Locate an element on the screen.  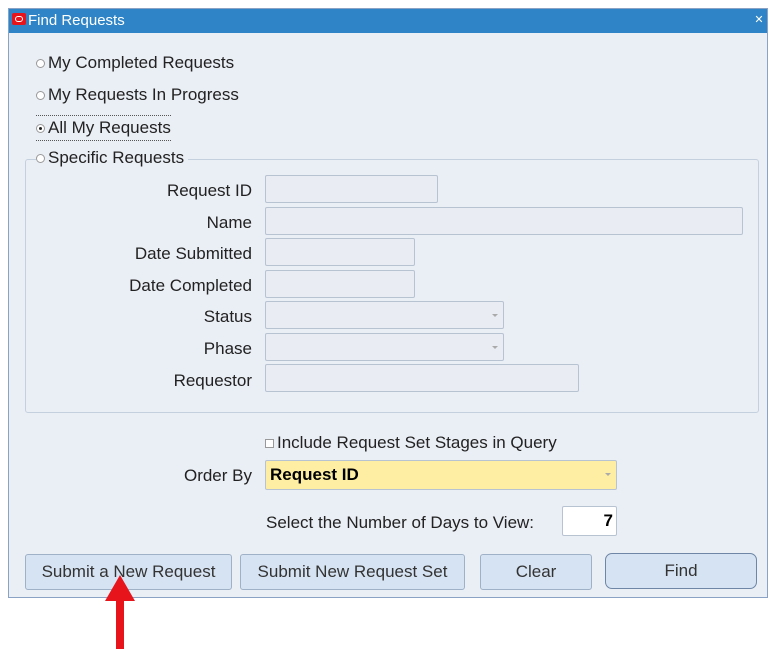
red-arrow-annotation is located at coordinates (120, 612).